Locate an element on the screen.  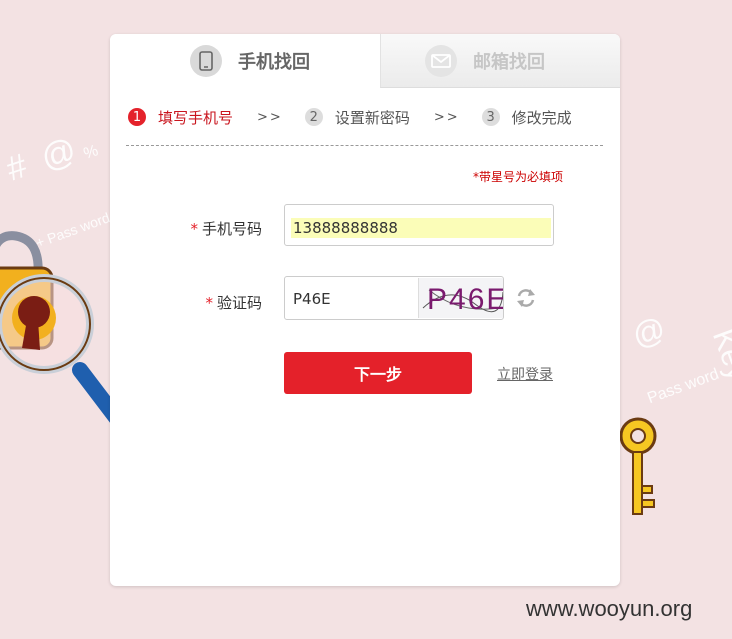
captcha-input is located at coordinates (353, 299).